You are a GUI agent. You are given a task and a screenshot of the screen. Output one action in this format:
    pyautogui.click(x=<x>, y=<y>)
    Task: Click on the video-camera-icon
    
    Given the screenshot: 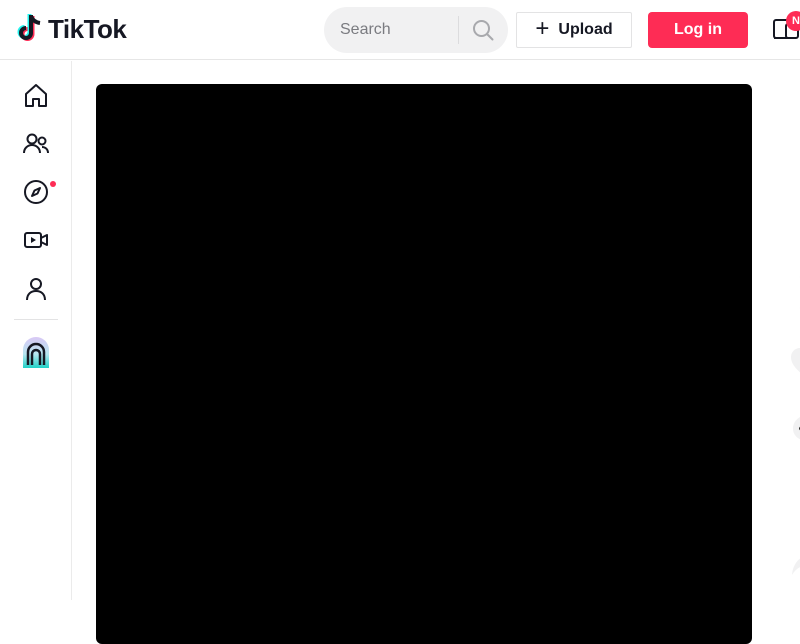 What is the action you would take?
    pyautogui.click(x=36, y=240)
    